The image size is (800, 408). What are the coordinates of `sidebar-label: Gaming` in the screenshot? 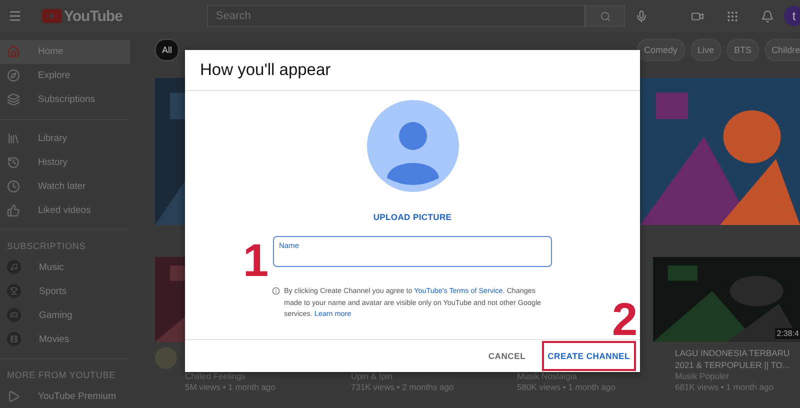 It's located at (55, 315).